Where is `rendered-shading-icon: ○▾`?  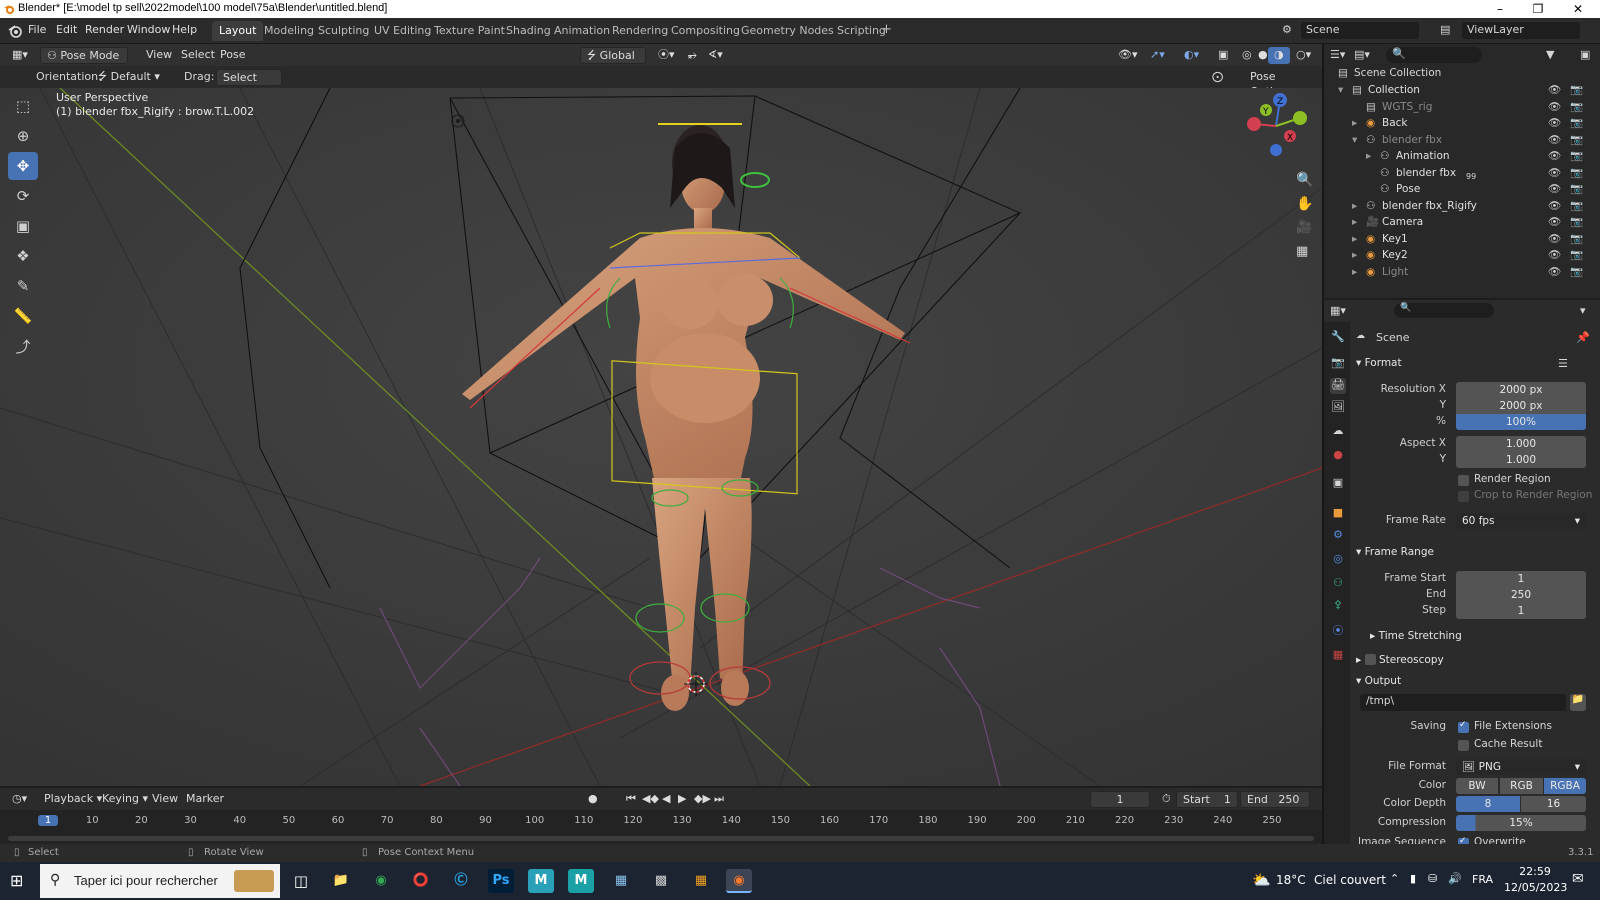
rendered-shading-icon: ○▾ is located at coordinates (1303, 55).